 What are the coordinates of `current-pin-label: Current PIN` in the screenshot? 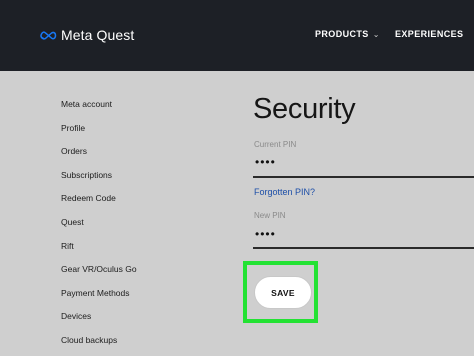 It's located at (275, 144).